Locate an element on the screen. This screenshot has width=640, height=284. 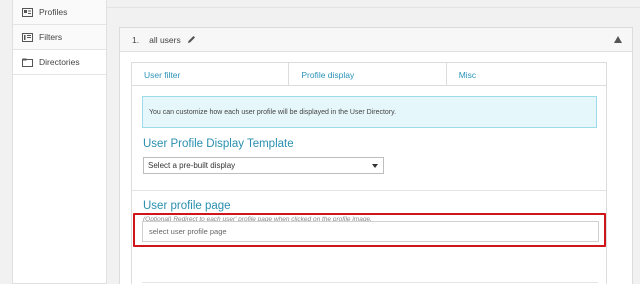
tab-label: Misc is located at coordinates (467, 75).